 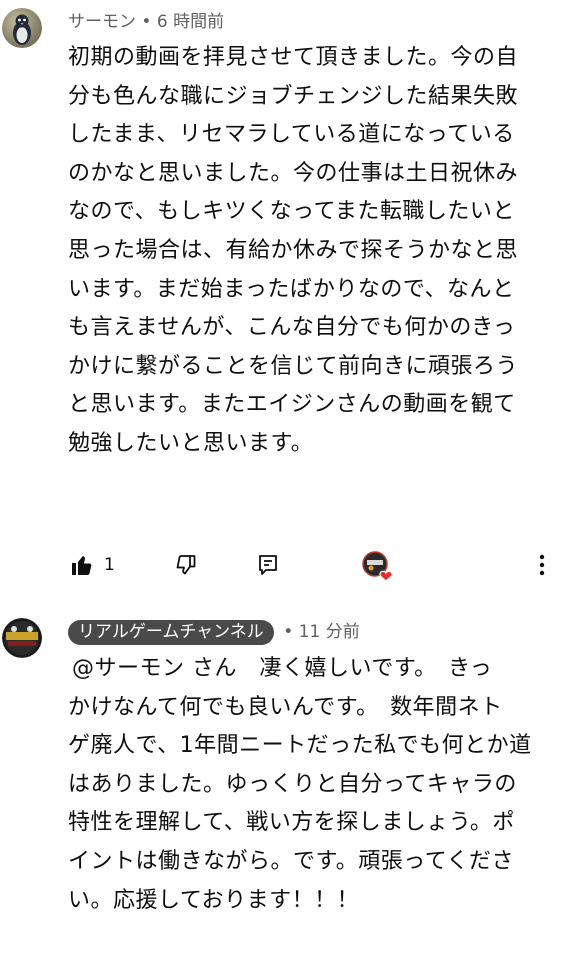 I want to click on comment-line: はありました。ゆっくりと自分ってキャラの, so click(x=292, y=784).